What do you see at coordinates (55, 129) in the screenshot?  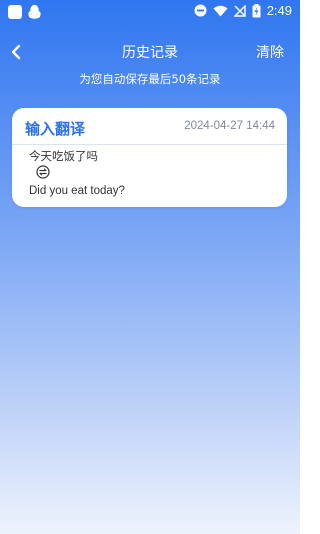 I see `history-card-label: 输入翻译` at bounding box center [55, 129].